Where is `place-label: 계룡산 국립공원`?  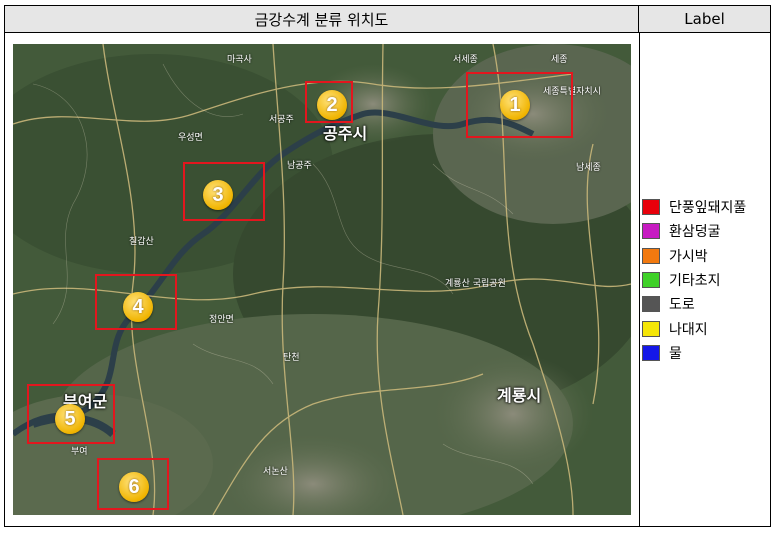
place-label: 계룡산 국립공원 is located at coordinates (475, 284).